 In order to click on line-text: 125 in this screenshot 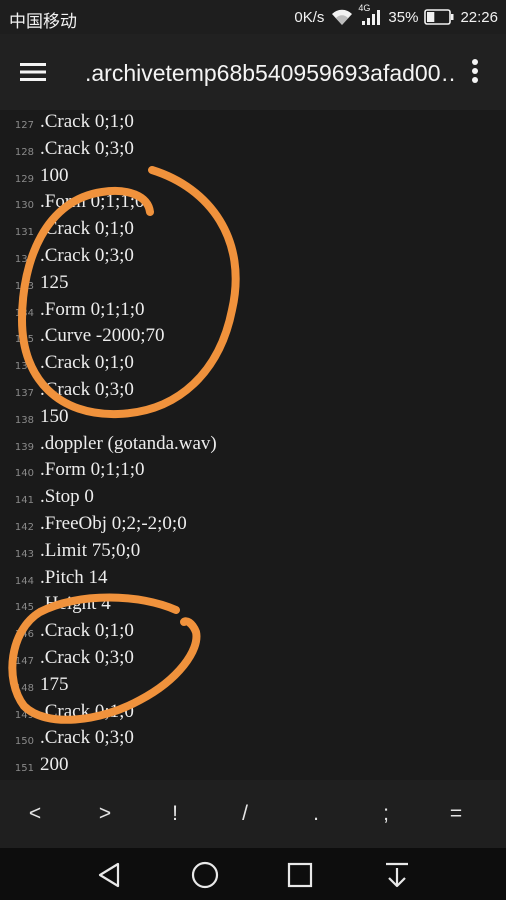, I will do `click(54, 283)`.